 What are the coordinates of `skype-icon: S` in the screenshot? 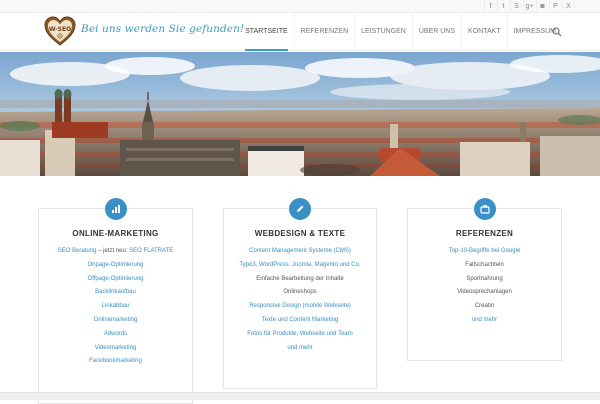 It's located at (516, 6).